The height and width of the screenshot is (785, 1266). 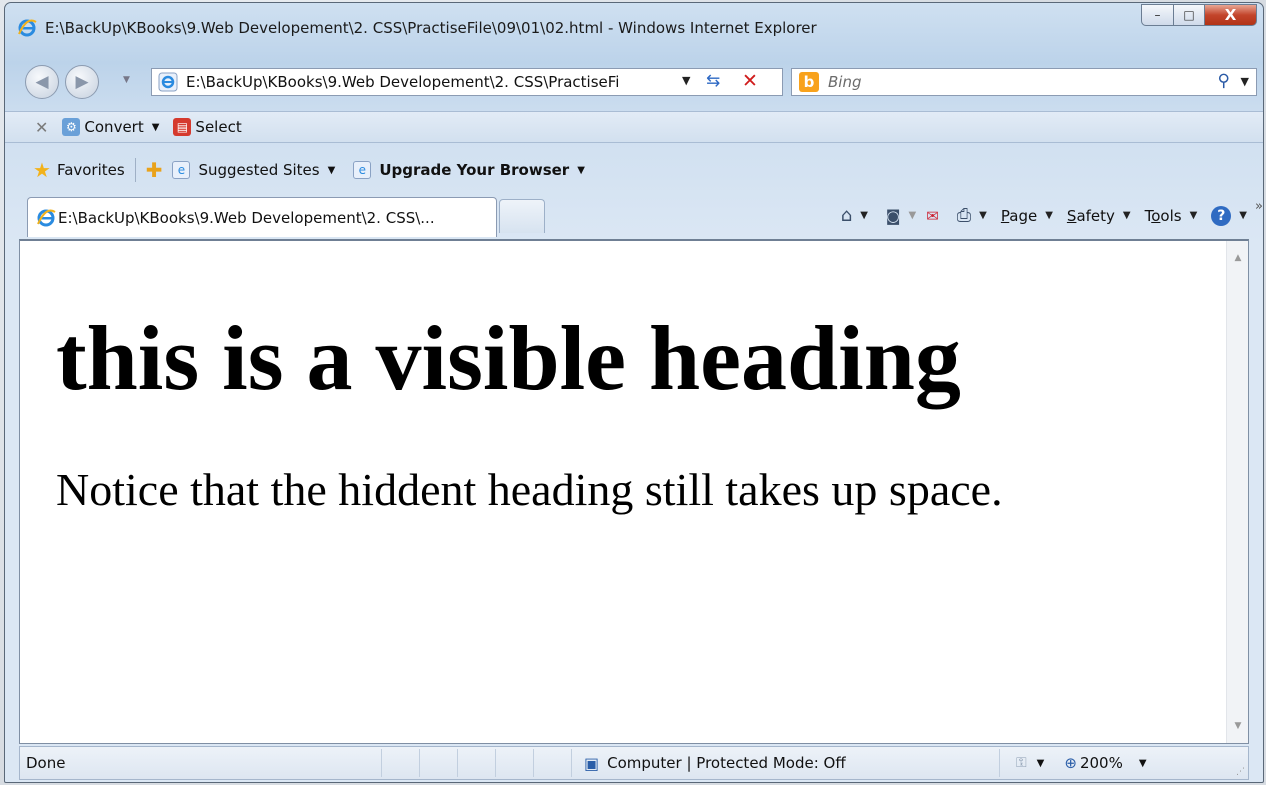 What do you see at coordinates (114, 127) in the screenshot?
I see `convert-label: Convert` at bounding box center [114, 127].